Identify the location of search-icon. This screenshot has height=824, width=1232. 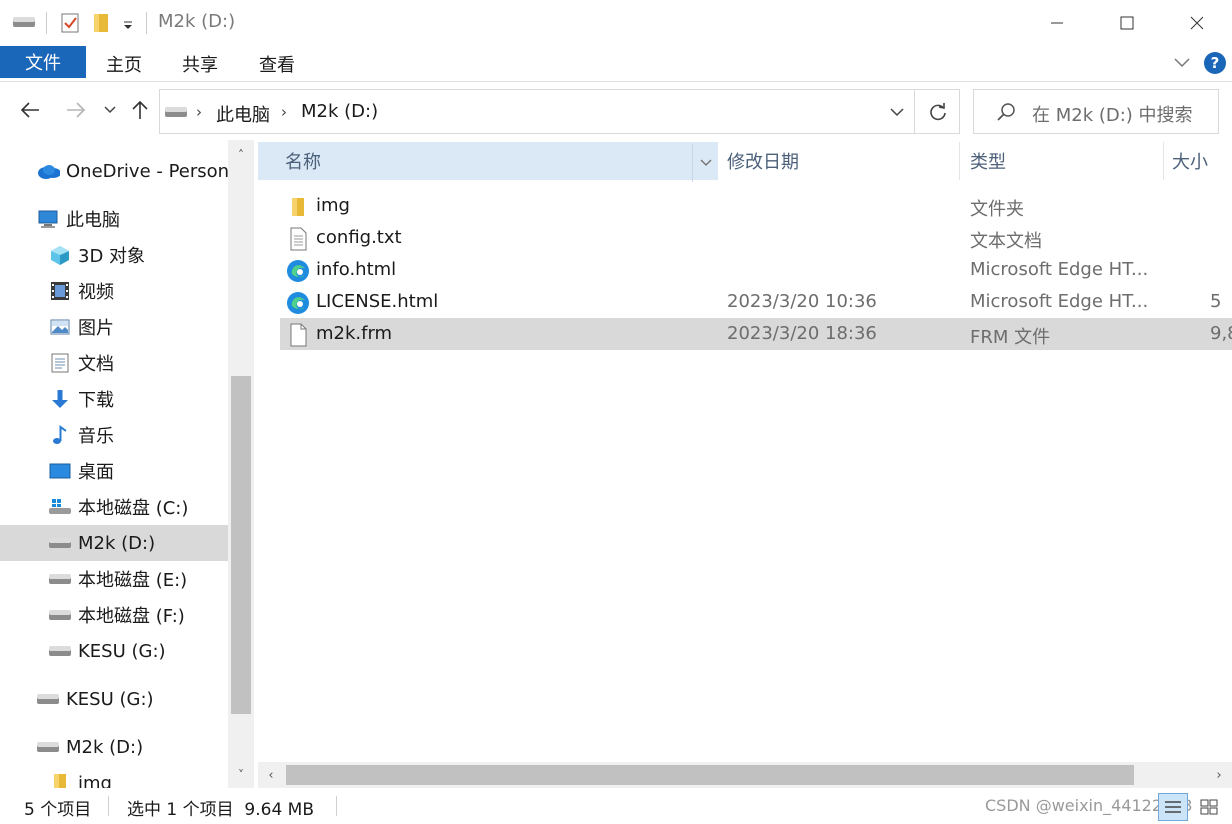
(1006, 114).